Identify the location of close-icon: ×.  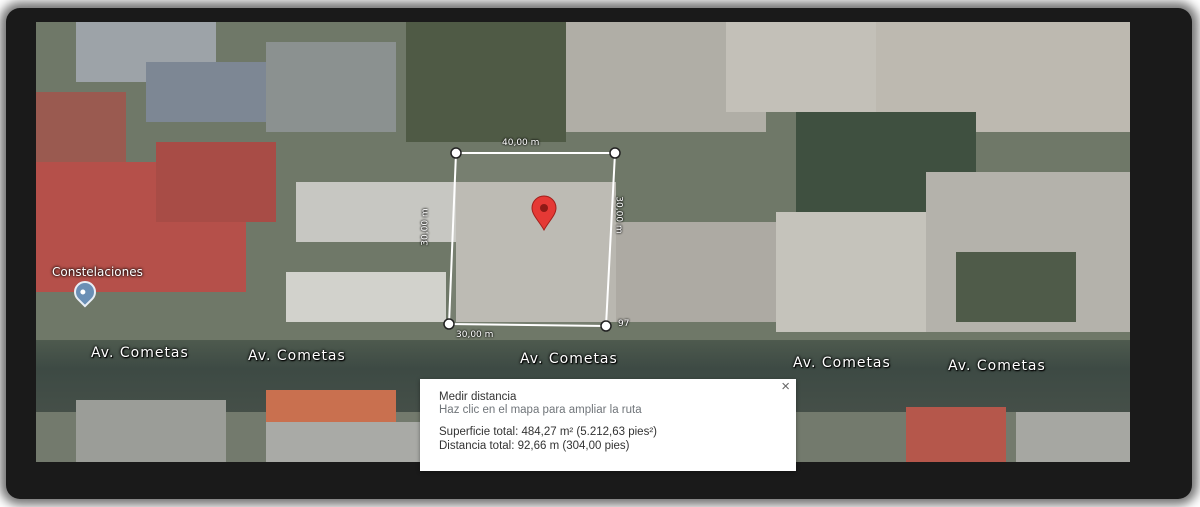
(785, 386).